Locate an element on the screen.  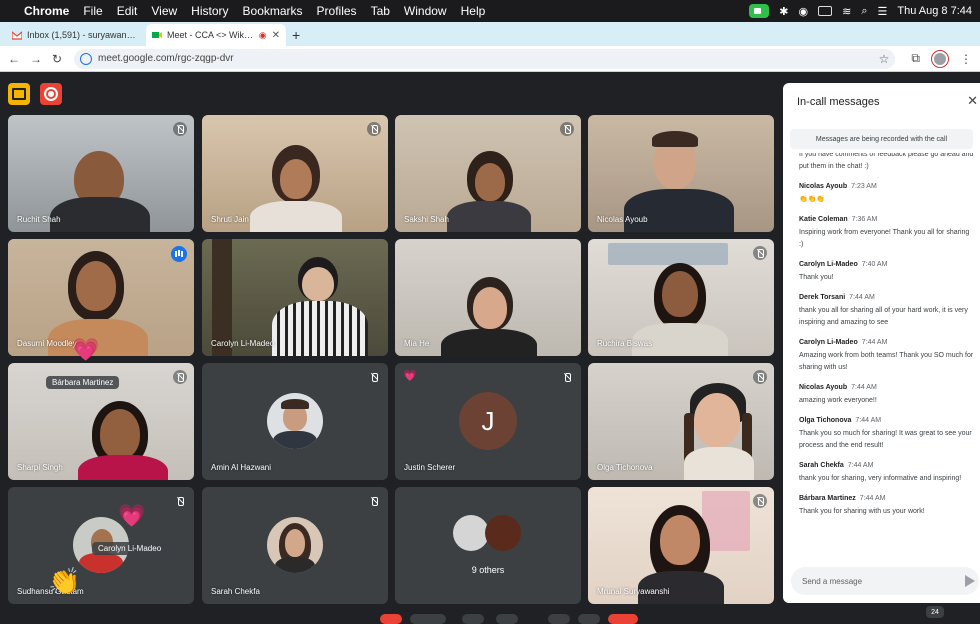
participant-tile-speaking: Dasumi Moodley is located at coordinates (101, 297).